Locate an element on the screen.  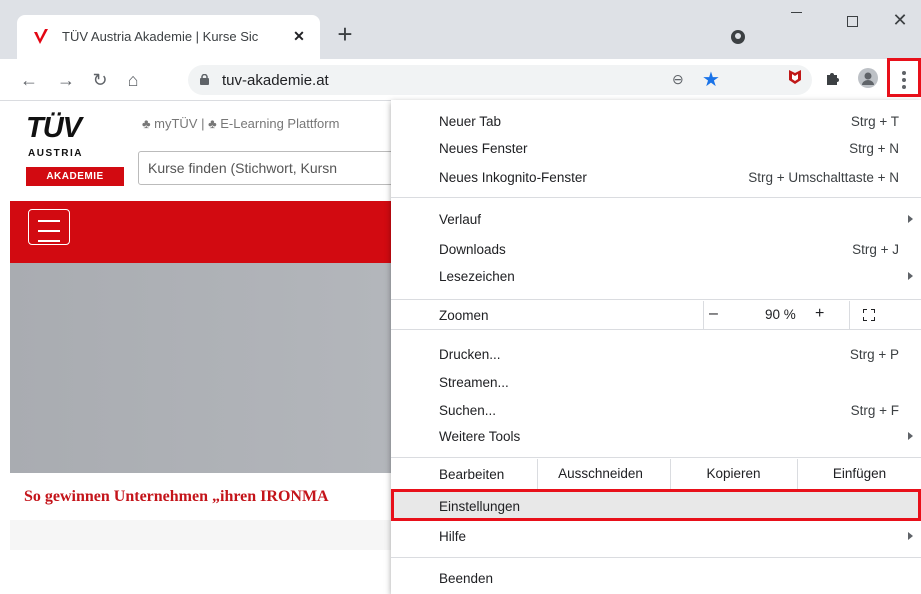
menu-item-settings: Einstellungen is located at coordinates (656, 505).